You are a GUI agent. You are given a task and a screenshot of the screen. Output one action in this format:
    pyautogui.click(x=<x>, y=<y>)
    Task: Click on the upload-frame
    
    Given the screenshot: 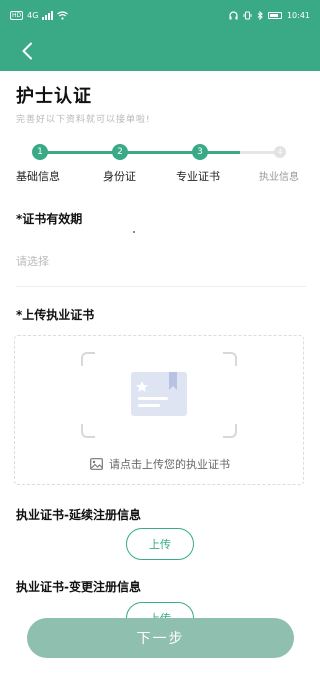 What is the action you would take?
    pyautogui.click(x=159, y=395)
    